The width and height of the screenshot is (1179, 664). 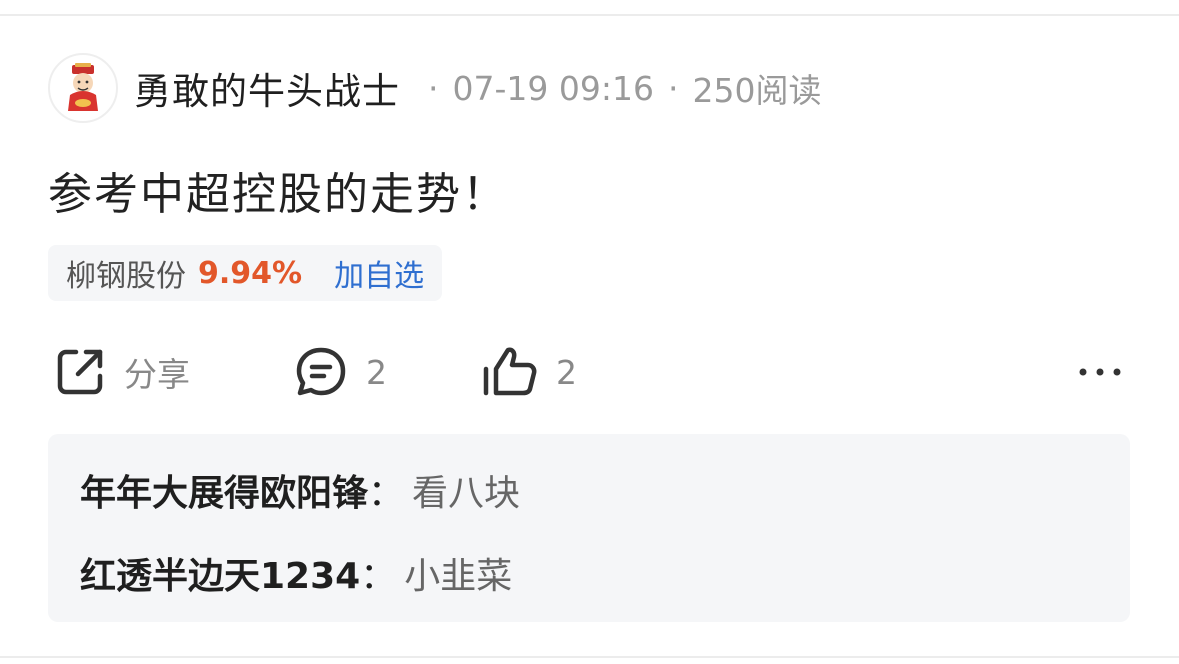 I want to click on more-button, so click(x=1100, y=372).